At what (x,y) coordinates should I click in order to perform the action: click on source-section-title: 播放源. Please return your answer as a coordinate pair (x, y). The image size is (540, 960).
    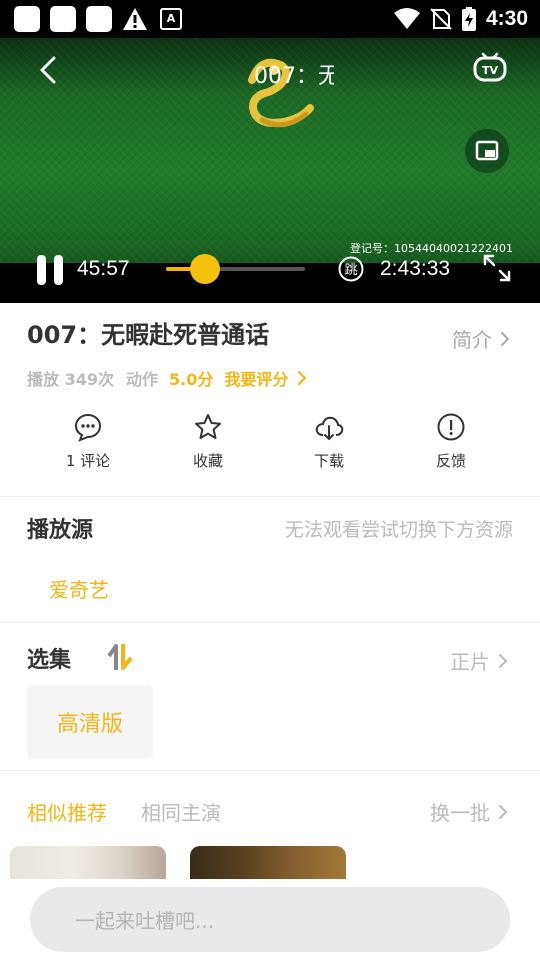
    Looking at the image, I should click on (60, 530).